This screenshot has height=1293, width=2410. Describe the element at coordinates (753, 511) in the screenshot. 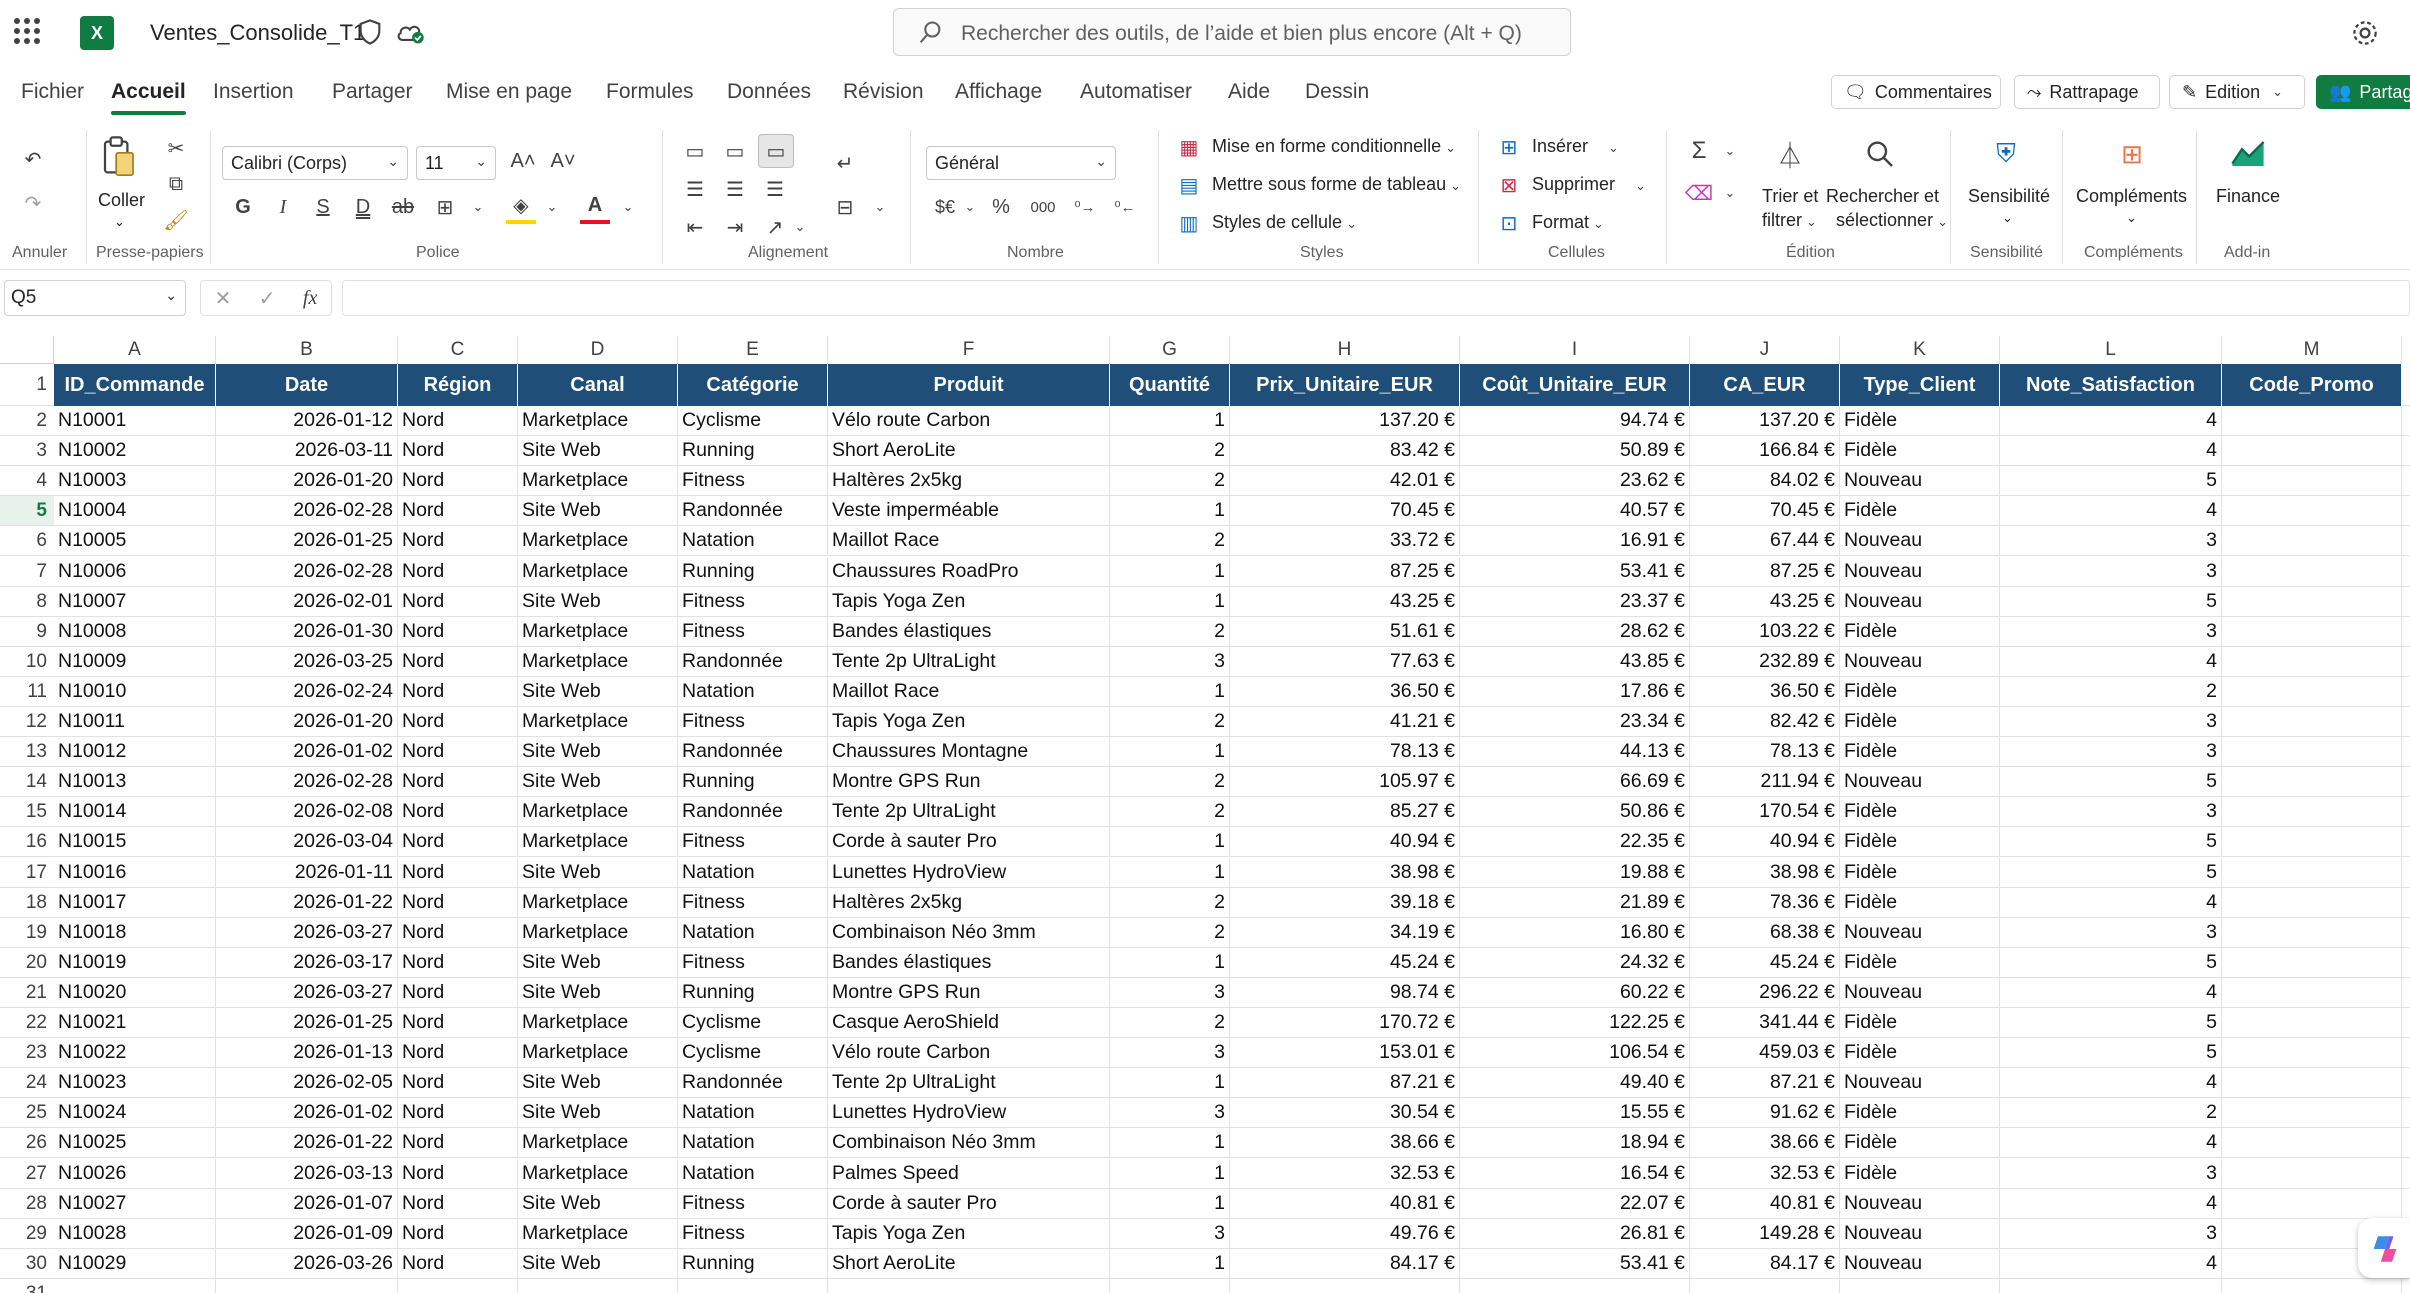

I see `table-cell: Randonnée` at that location.